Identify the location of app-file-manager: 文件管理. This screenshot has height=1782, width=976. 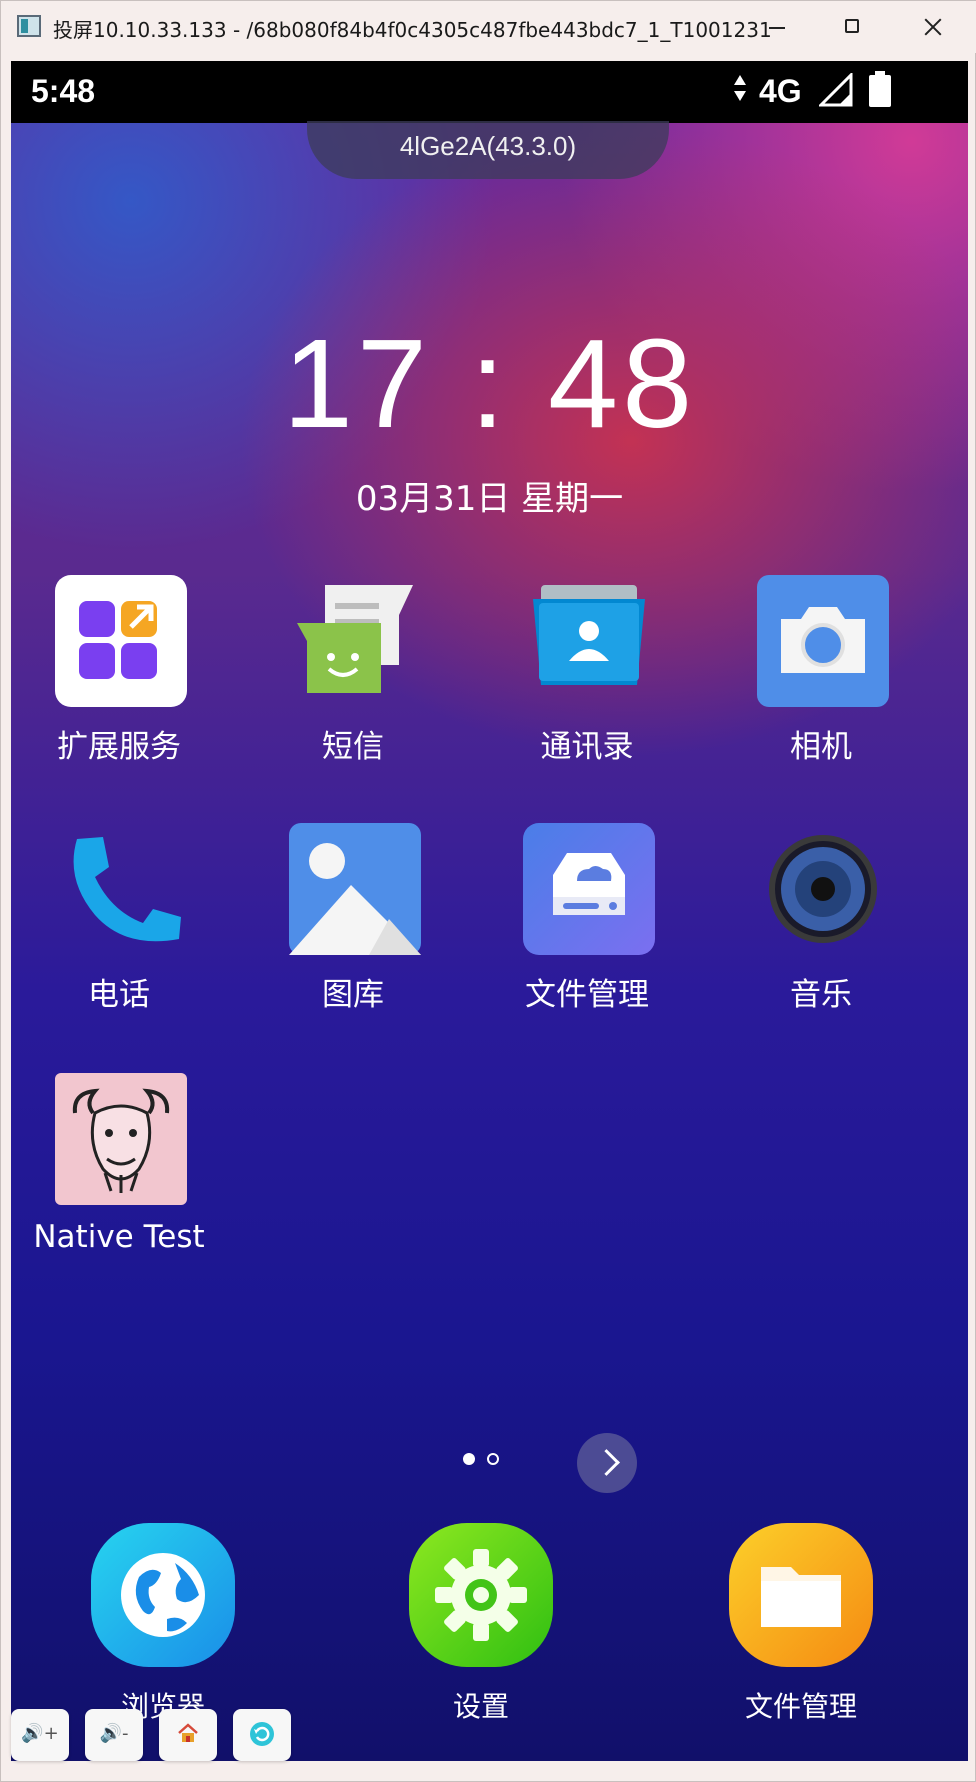
(587, 923).